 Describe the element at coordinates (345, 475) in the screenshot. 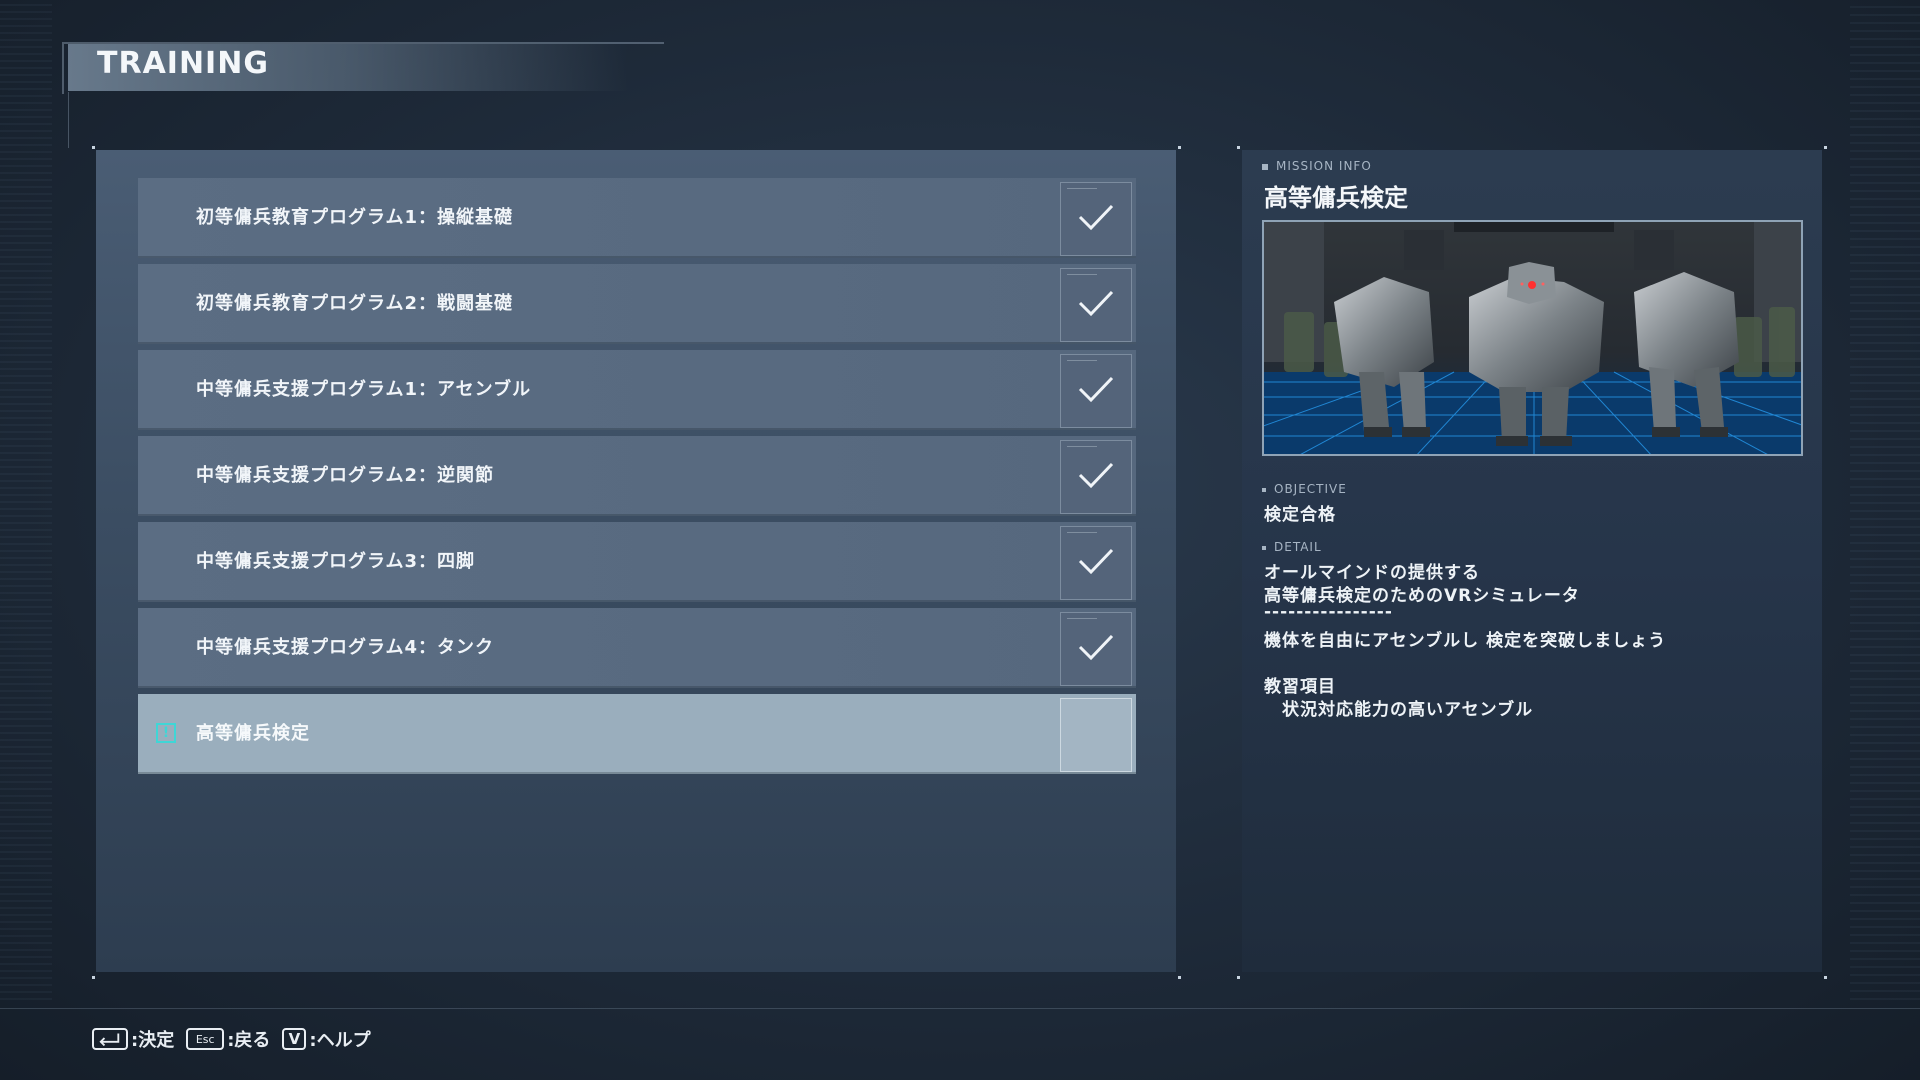

I see `mission-label: 中等傭兵支援プログラム2：逆関節` at that location.